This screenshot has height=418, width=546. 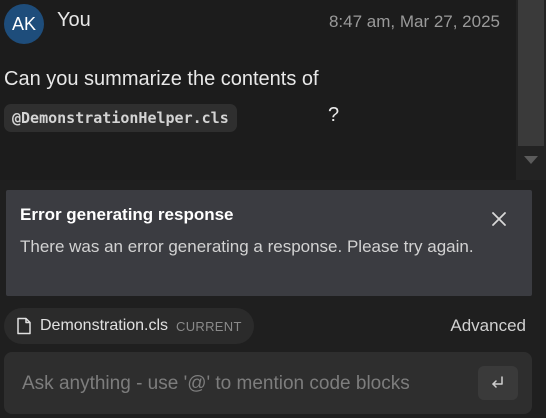 I want to click on message-text: Can you summarize the contents of, so click(x=161, y=79).